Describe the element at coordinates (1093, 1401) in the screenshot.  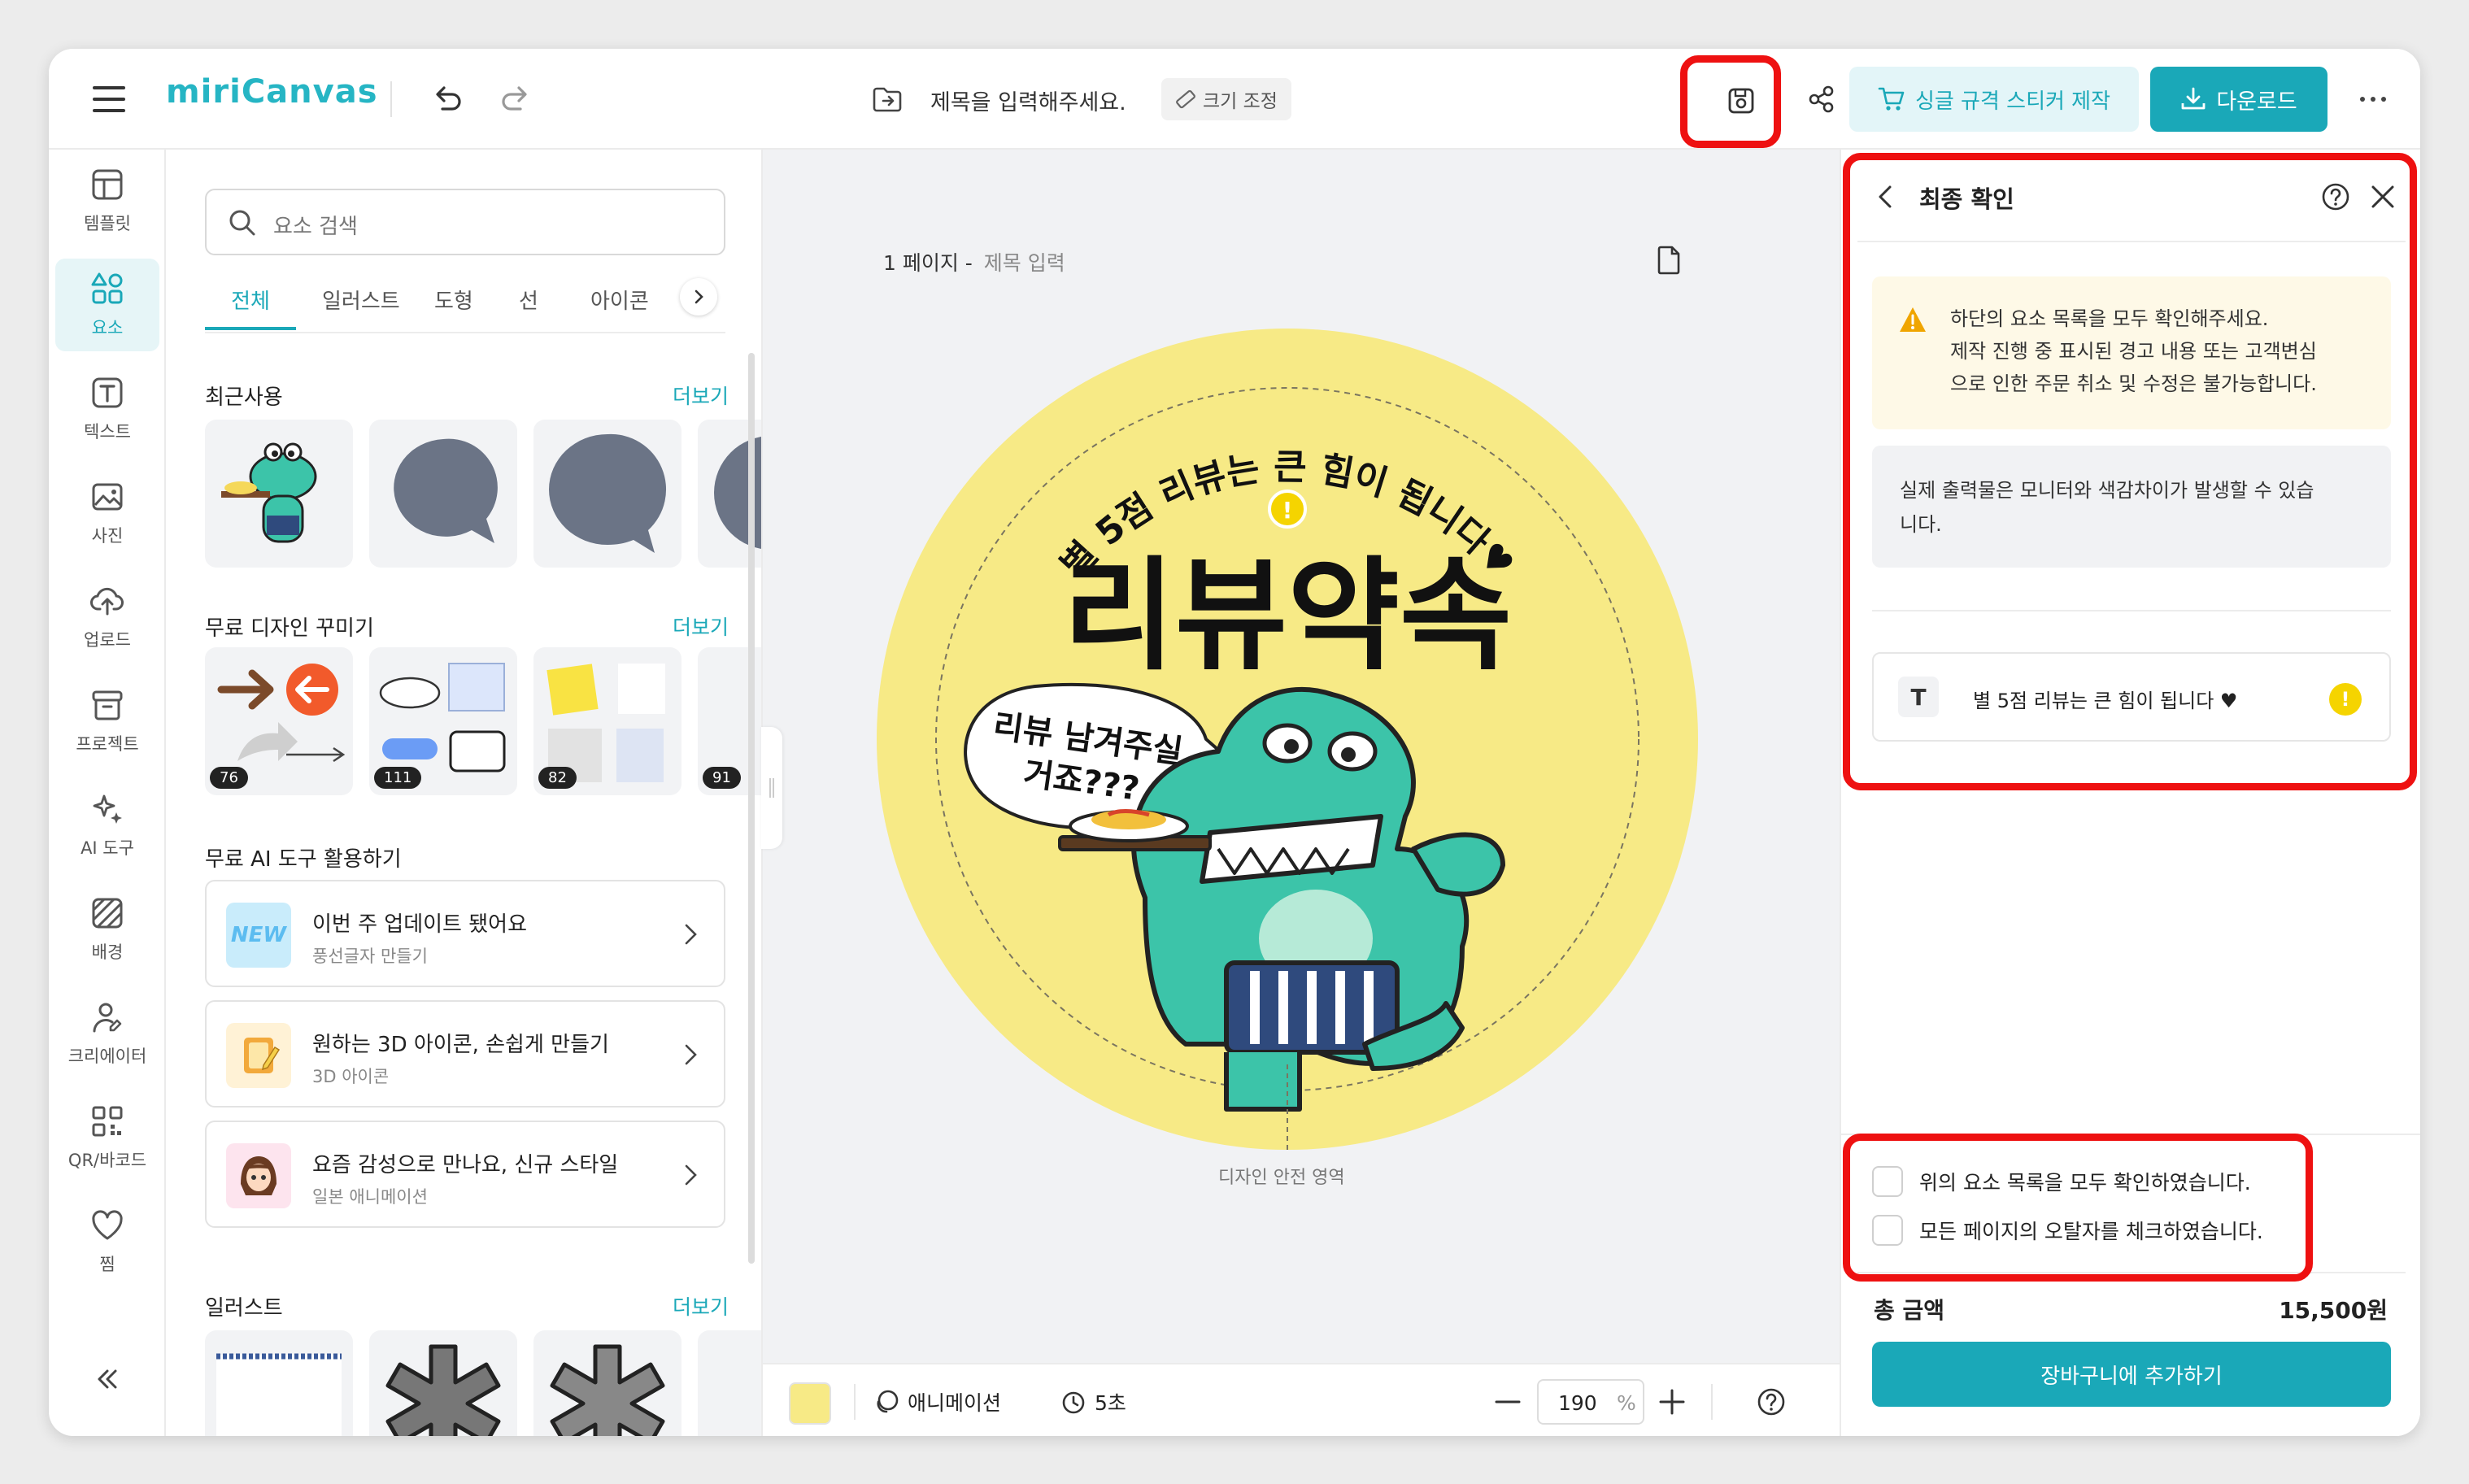
I see `duration-button: 5초` at that location.